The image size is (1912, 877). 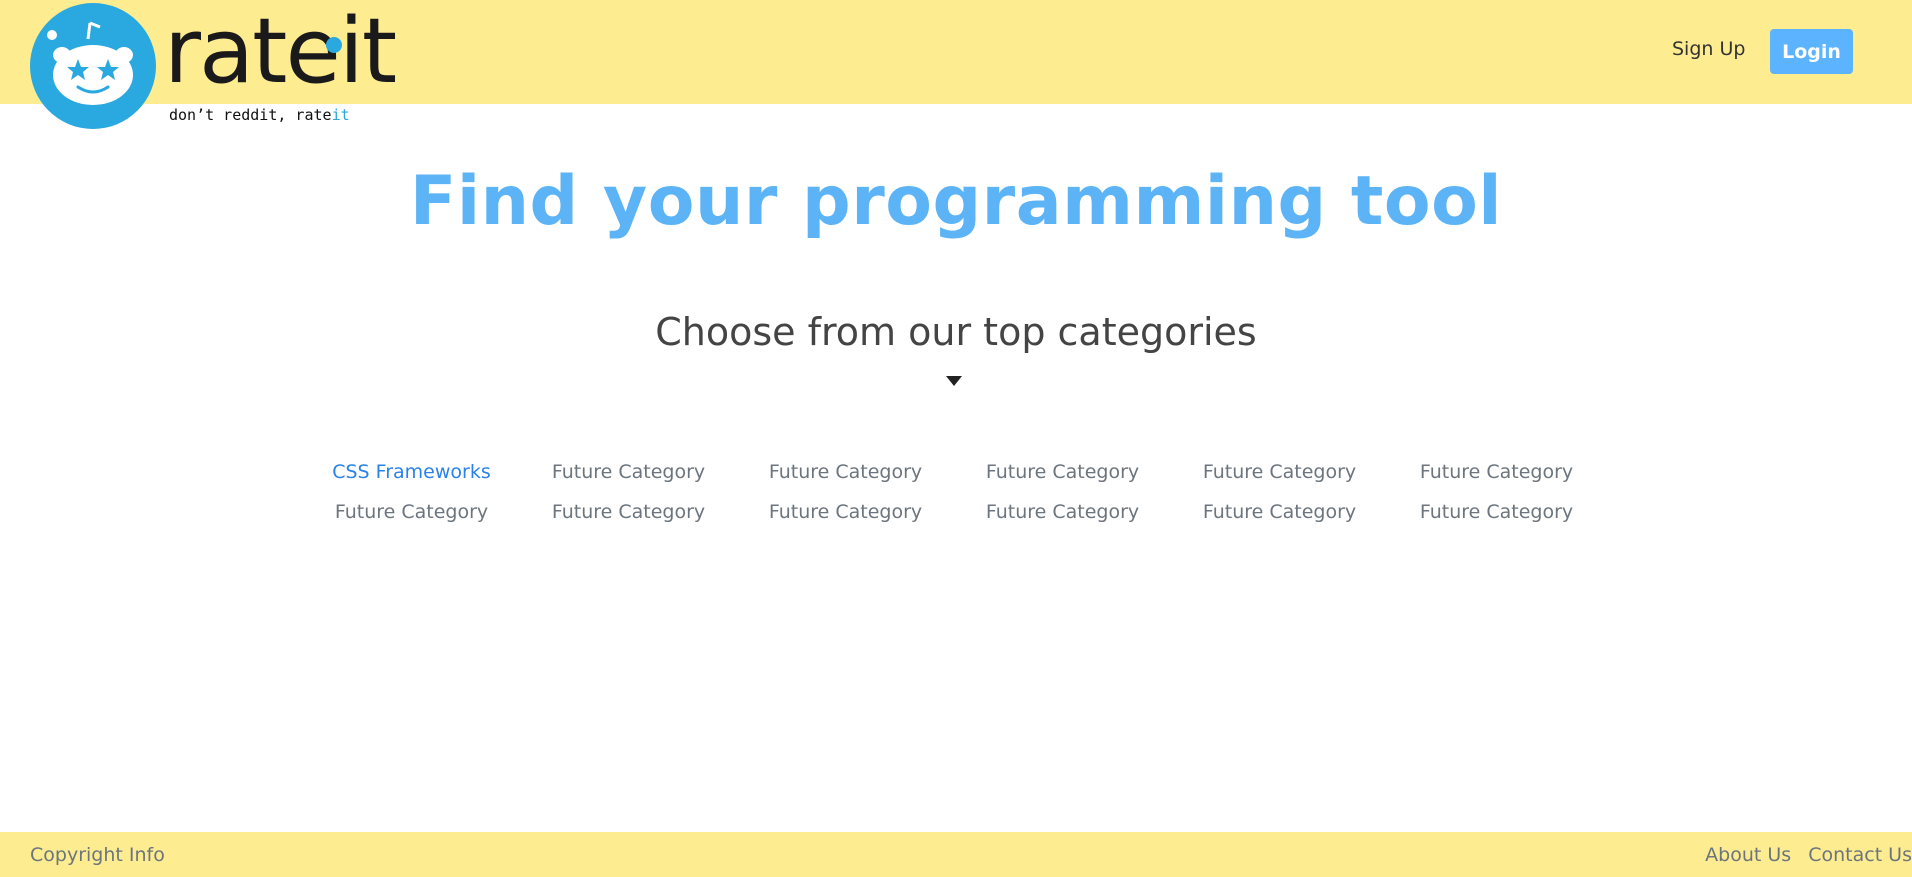 I want to click on categories-heading: Choose from our top categories, so click(x=956, y=332).